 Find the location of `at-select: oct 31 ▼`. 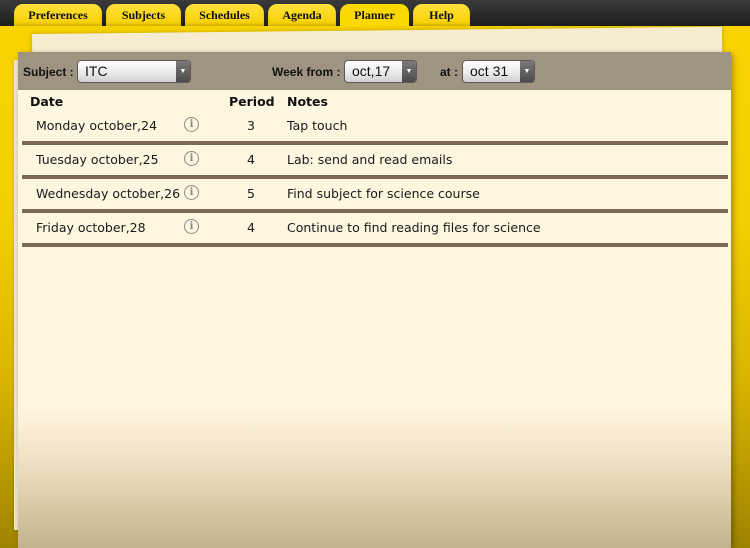

at-select: oct 31 ▼ is located at coordinates (498, 71).